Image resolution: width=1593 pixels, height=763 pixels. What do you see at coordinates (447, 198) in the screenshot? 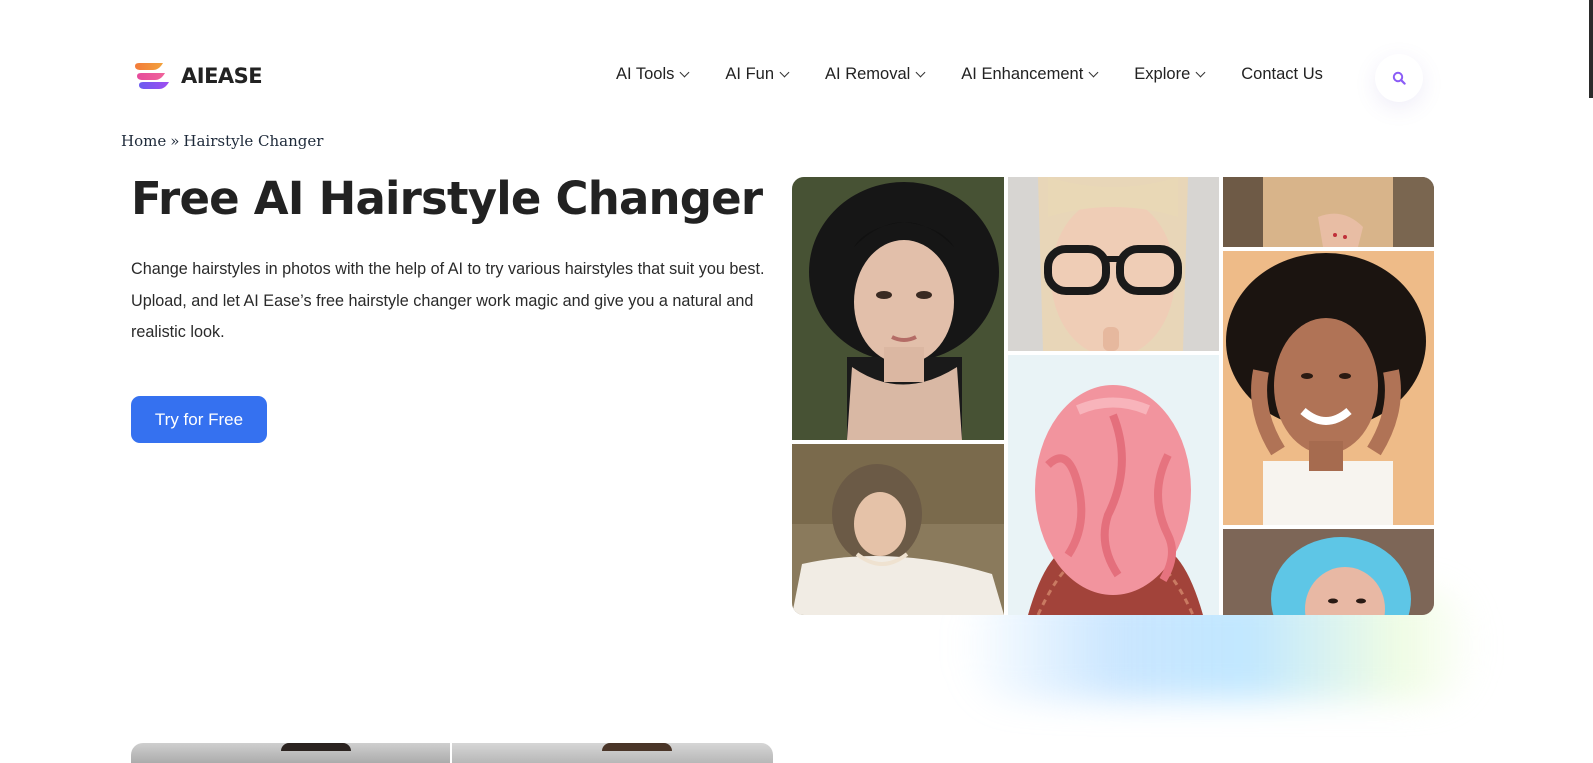
I see `page-title: Free AI Hairstyle Changer` at bounding box center [447, 198].